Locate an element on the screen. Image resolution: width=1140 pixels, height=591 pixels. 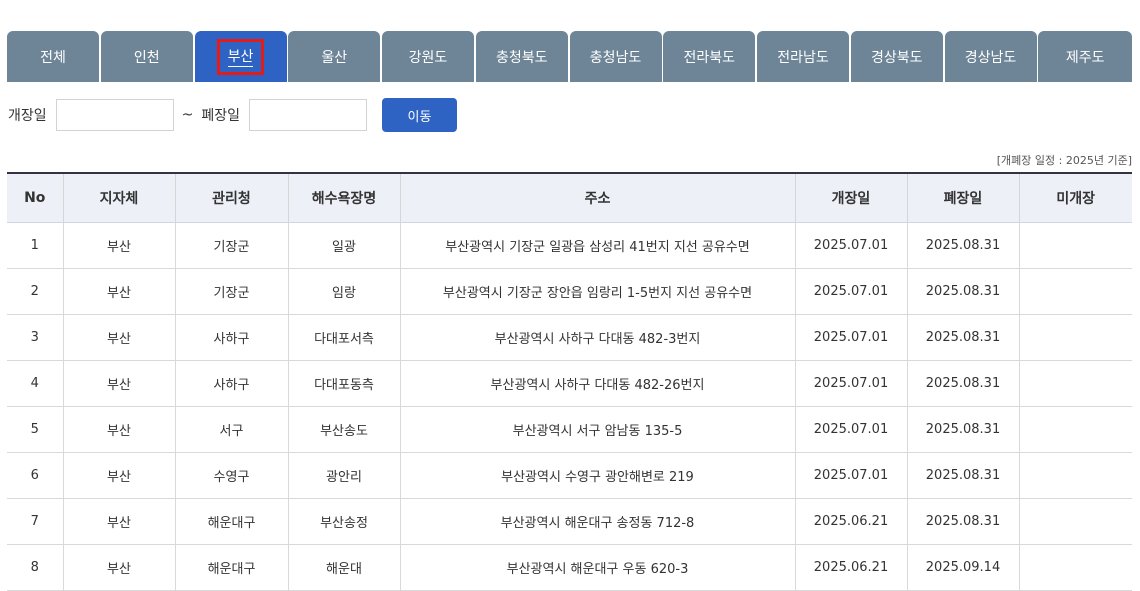
header-no: No is located at coordinates (35, 197).